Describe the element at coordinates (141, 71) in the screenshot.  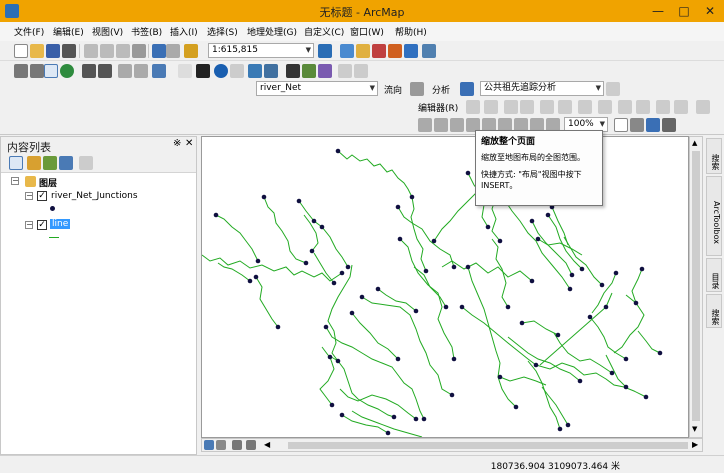
I see `forward-extent-icon` at that location.